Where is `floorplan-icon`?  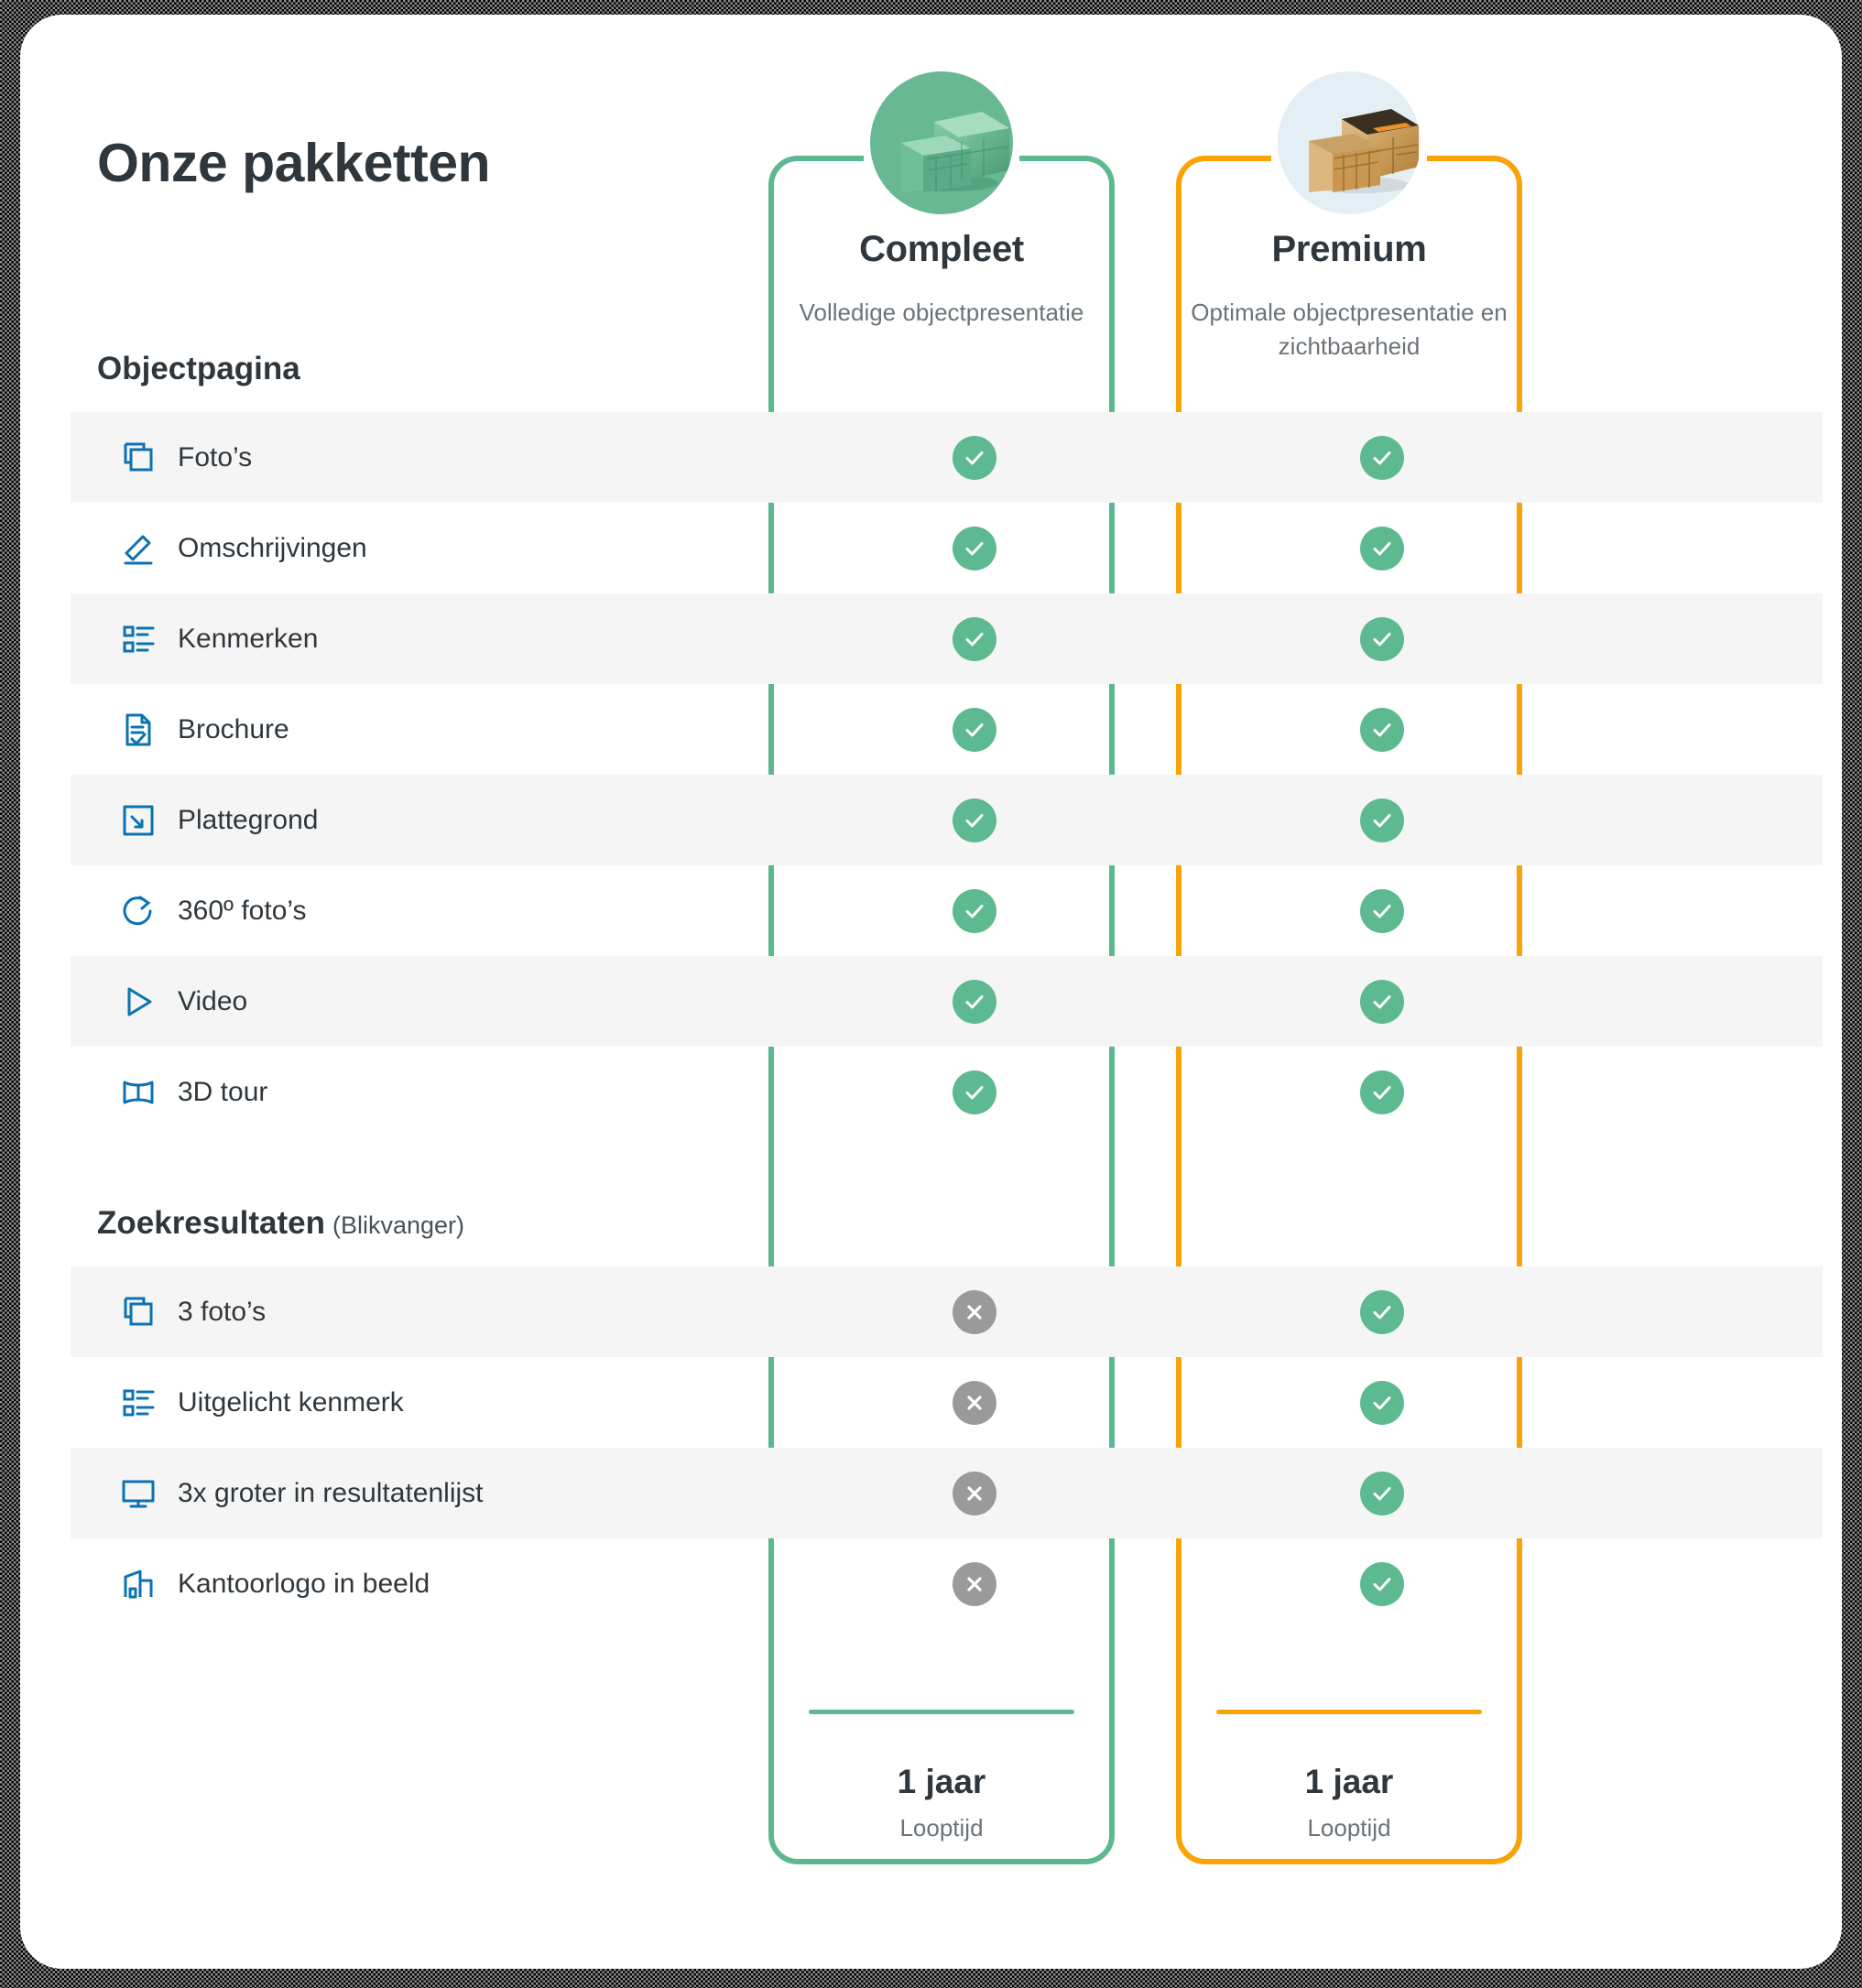
floorplan-icon is located at coordinates (138, 820).